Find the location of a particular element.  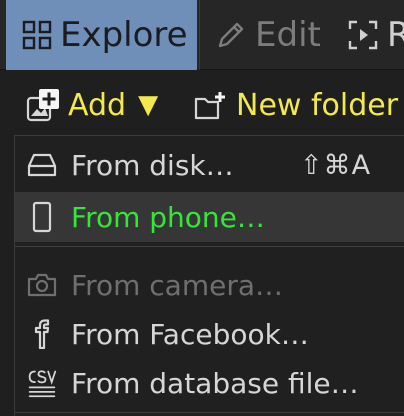

new-folder-label: New folder is located at coordinates (317, 105).